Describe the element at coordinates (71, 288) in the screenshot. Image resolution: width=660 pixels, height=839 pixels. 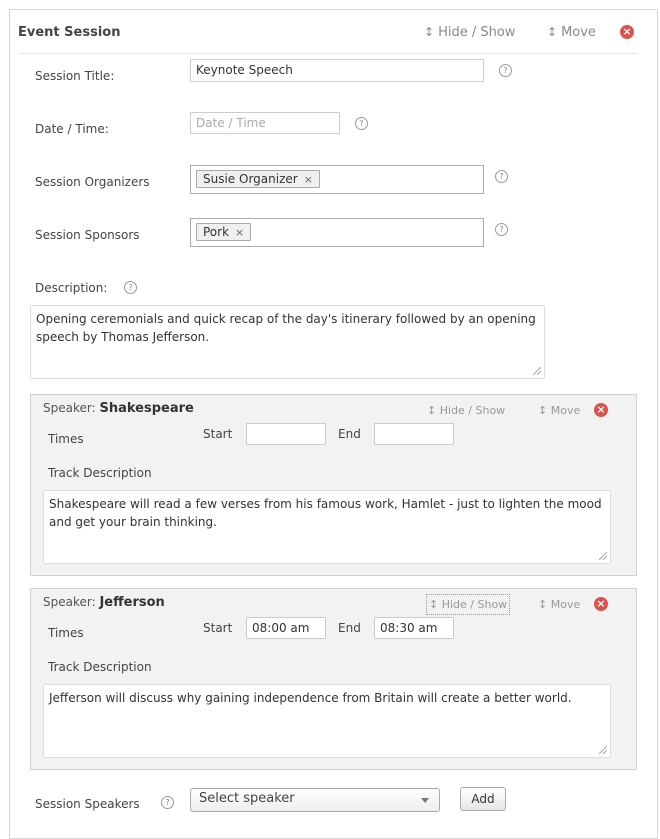
I see `description-label: Description:` at that location.